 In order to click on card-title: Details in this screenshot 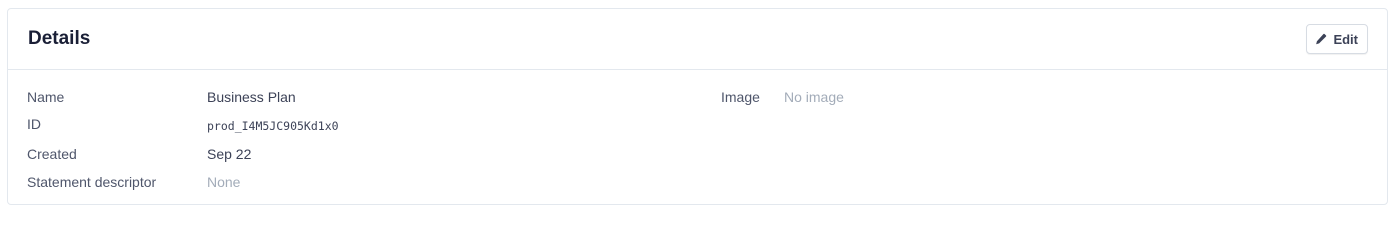, I will do `click(59, 38)`.